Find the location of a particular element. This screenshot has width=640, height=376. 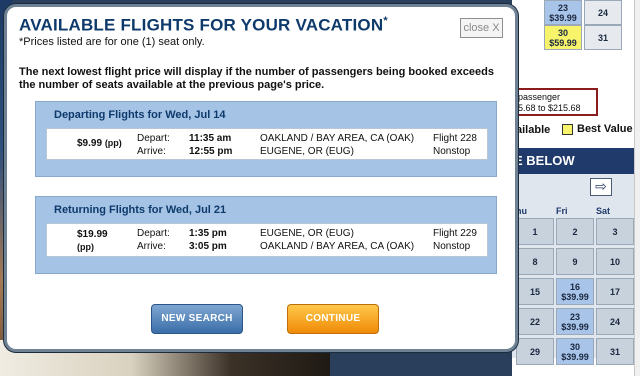

destination-city: EUGENE, OR (EUG) is located at coordinates (307, 151).